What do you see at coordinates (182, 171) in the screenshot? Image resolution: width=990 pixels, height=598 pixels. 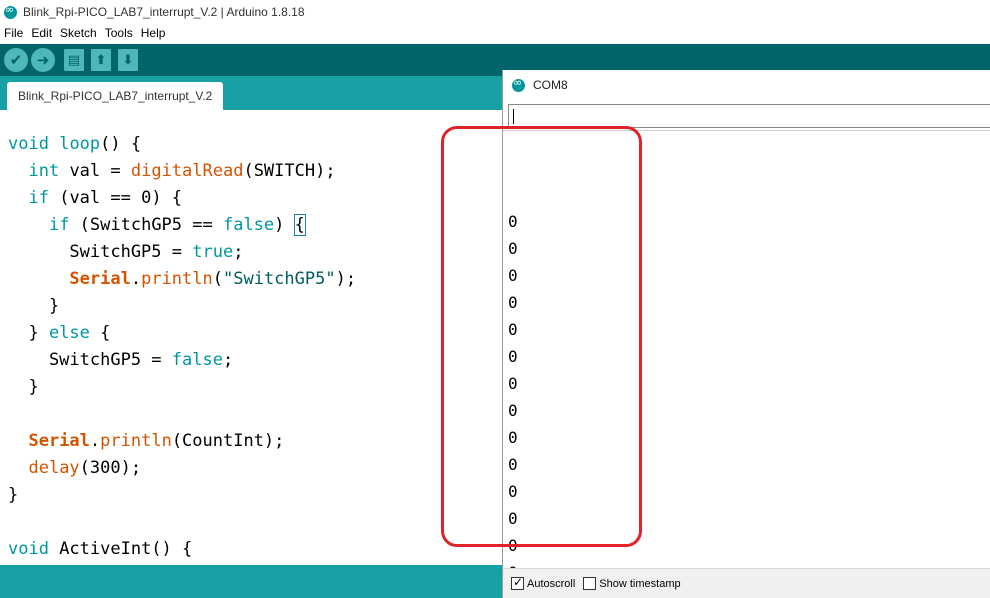 I see `code-line: int val = digitalRead(SWITCH);` at bounding box center [182, 171].